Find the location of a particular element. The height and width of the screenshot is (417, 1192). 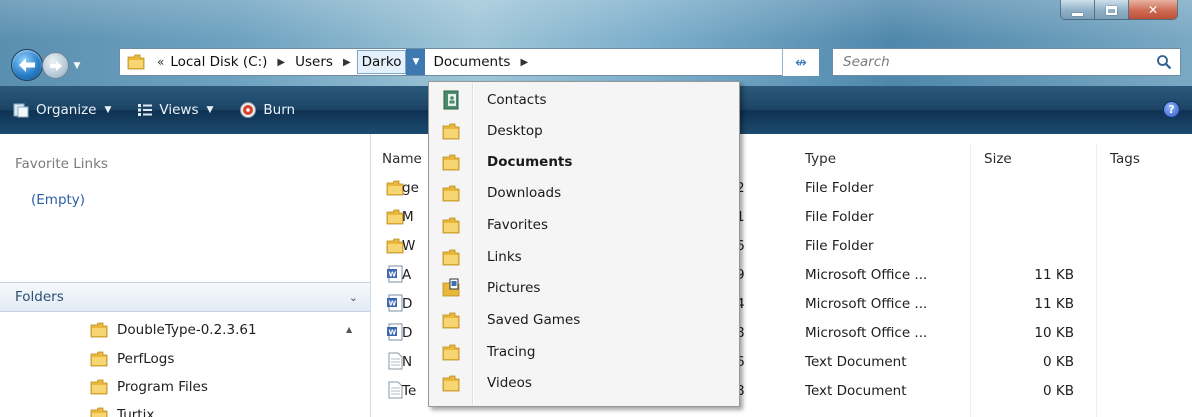

column-name-label: Name is located at coordinates (402, 159).